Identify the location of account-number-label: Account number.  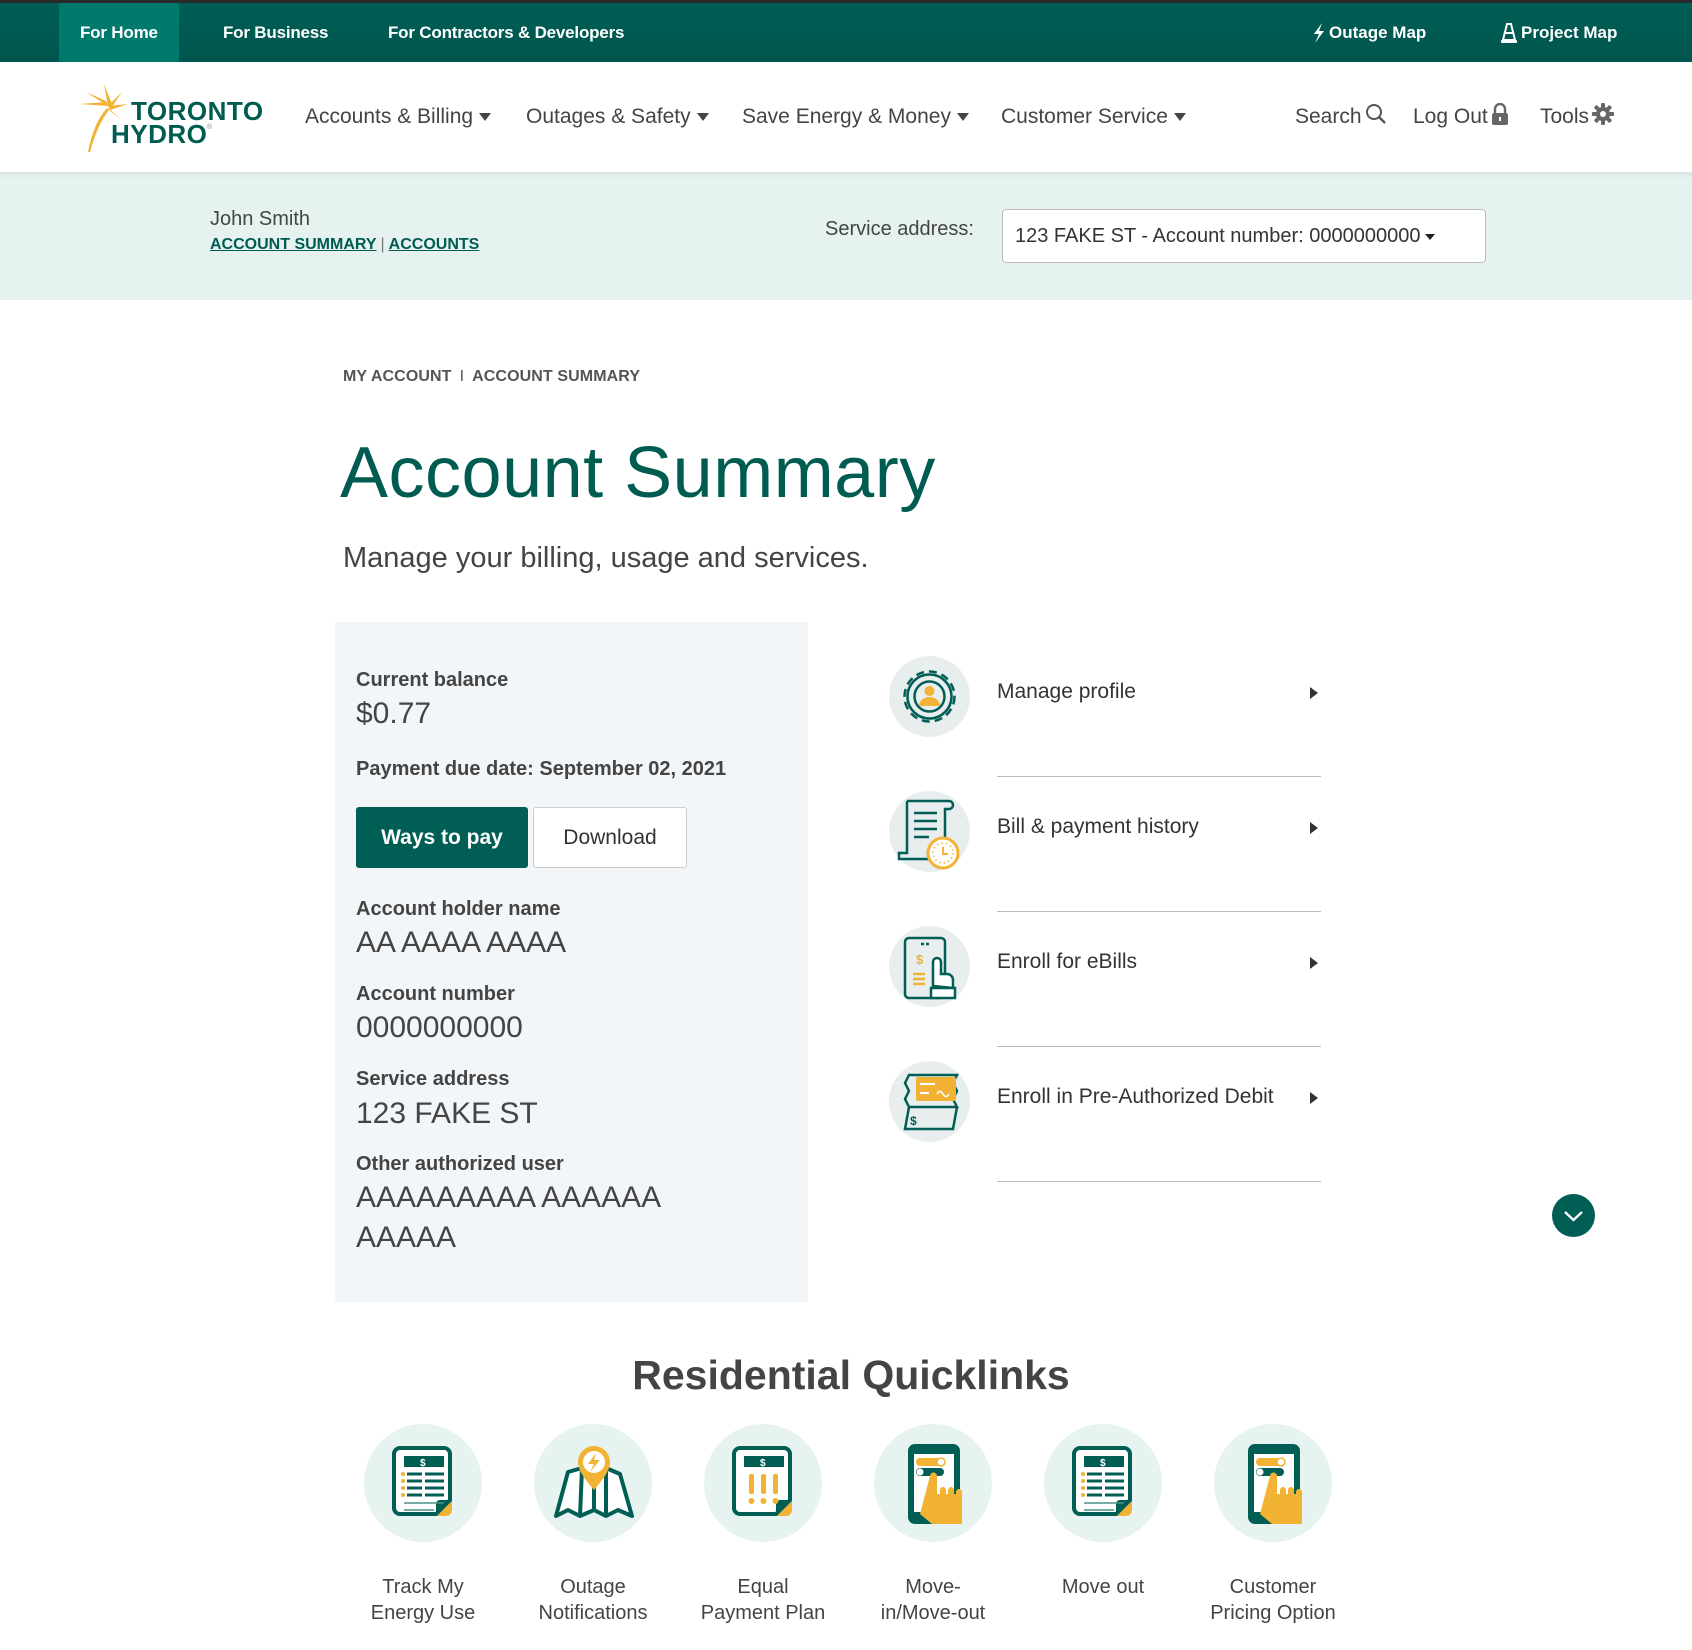
(435, 994).